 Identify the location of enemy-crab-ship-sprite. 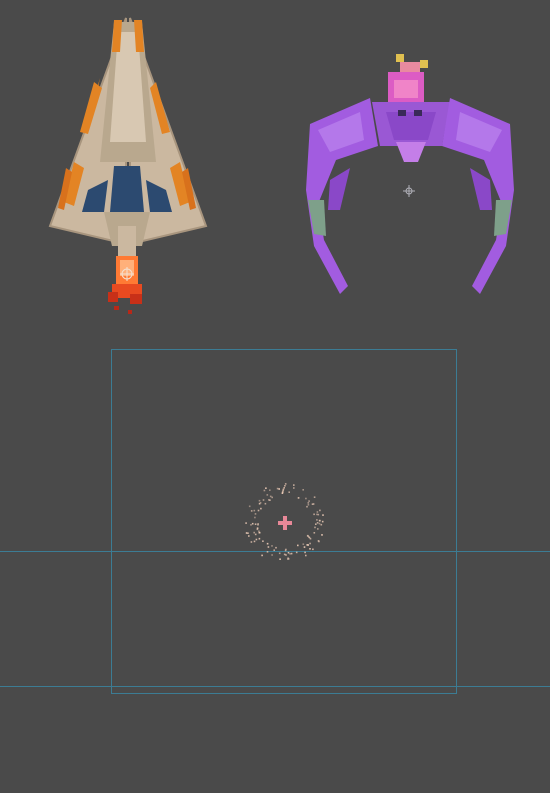
(410, 175).